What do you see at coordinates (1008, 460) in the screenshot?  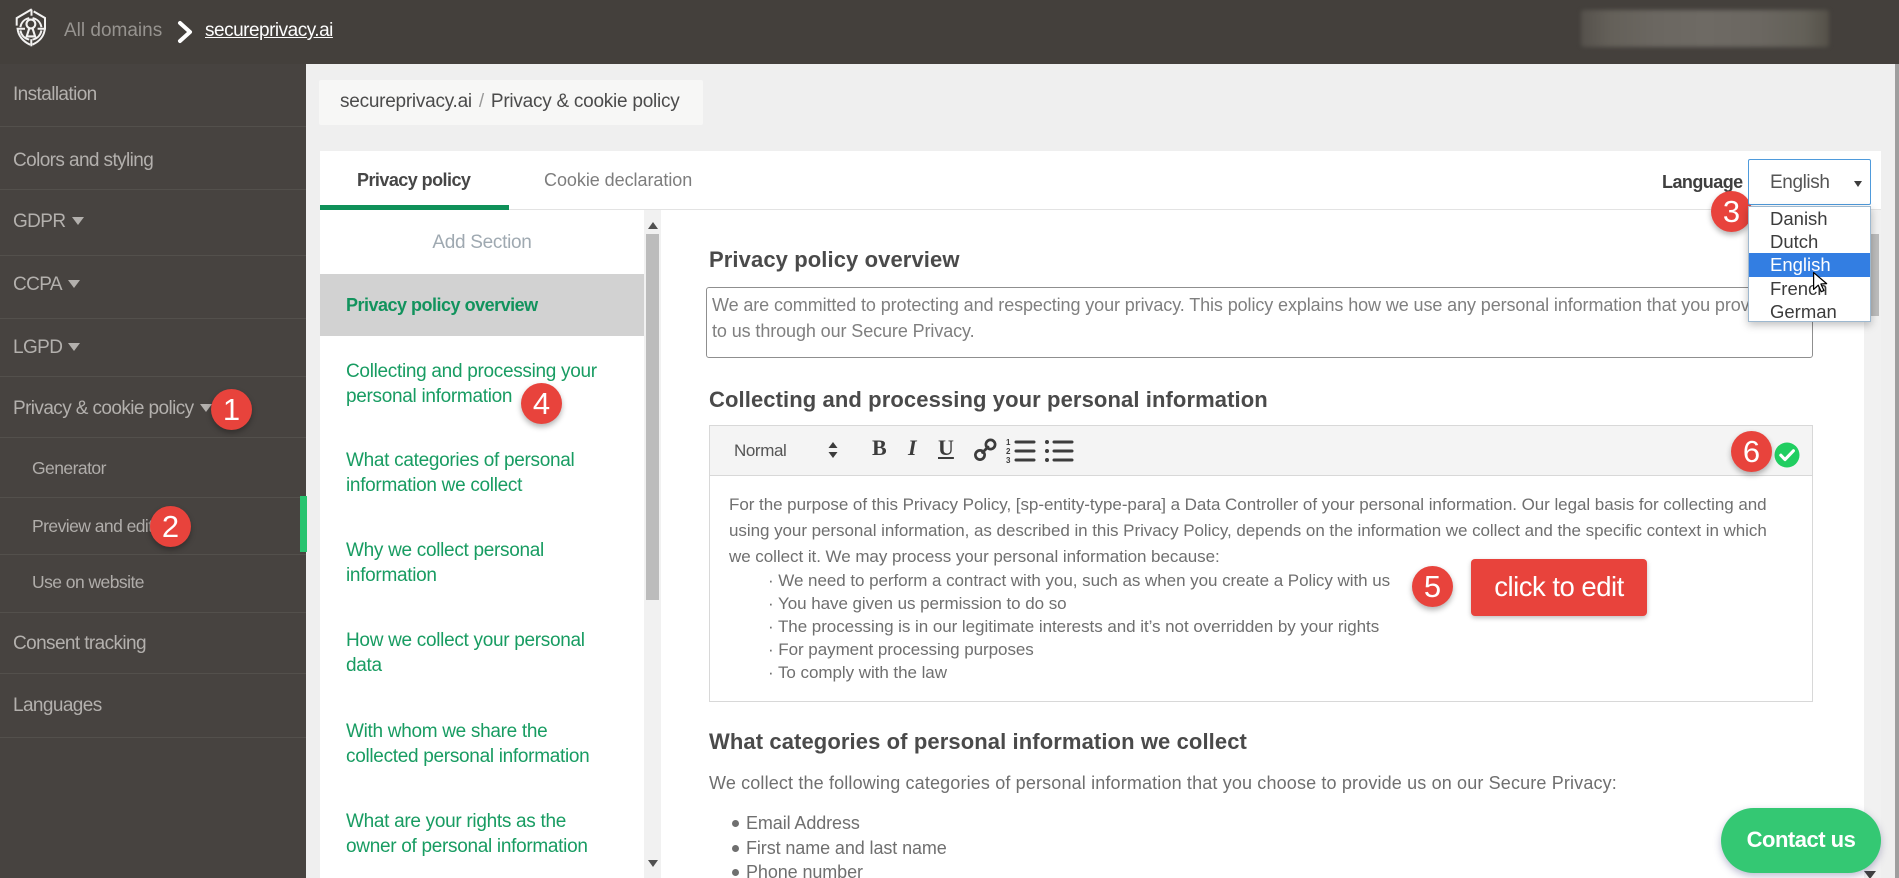 I see `svg-text: 3` at bounding box center [1008, 460].